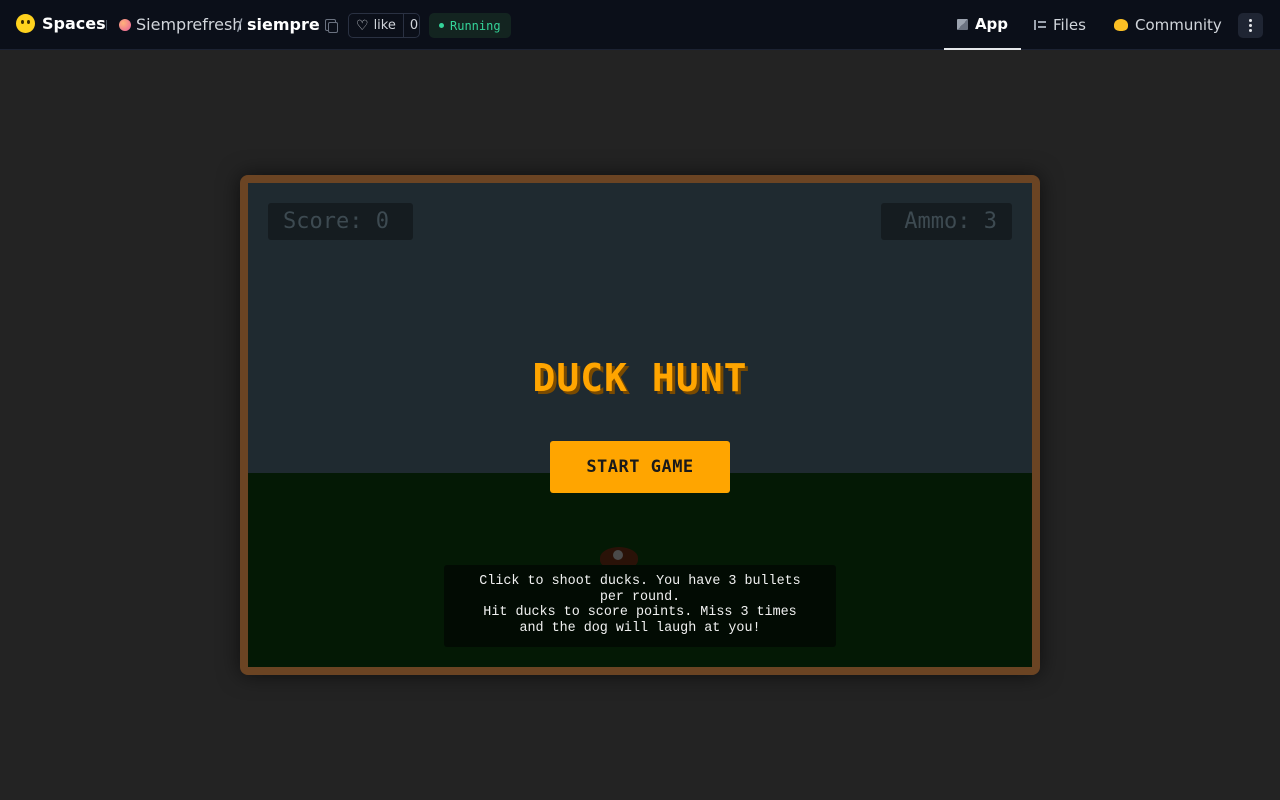 The width and height of the screenshot is (1280, 800). I want to click on tab-app: App, so click(982, 25).